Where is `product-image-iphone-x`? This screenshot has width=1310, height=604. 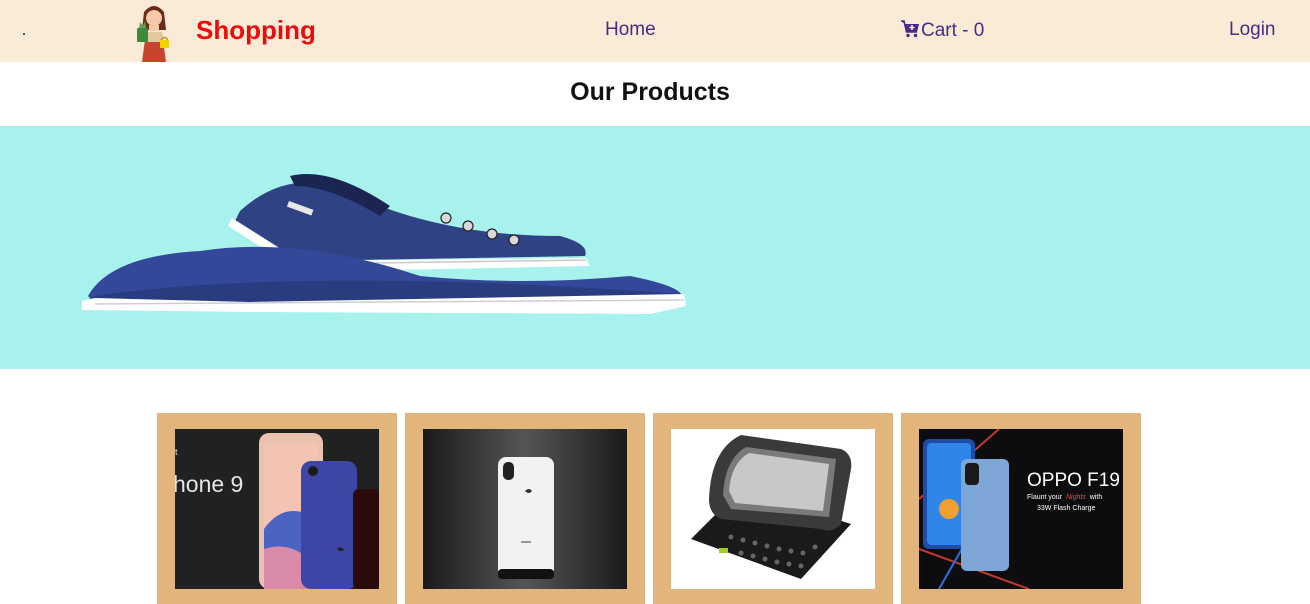 product-image-iphone-x is located at coordinates (525, 509).